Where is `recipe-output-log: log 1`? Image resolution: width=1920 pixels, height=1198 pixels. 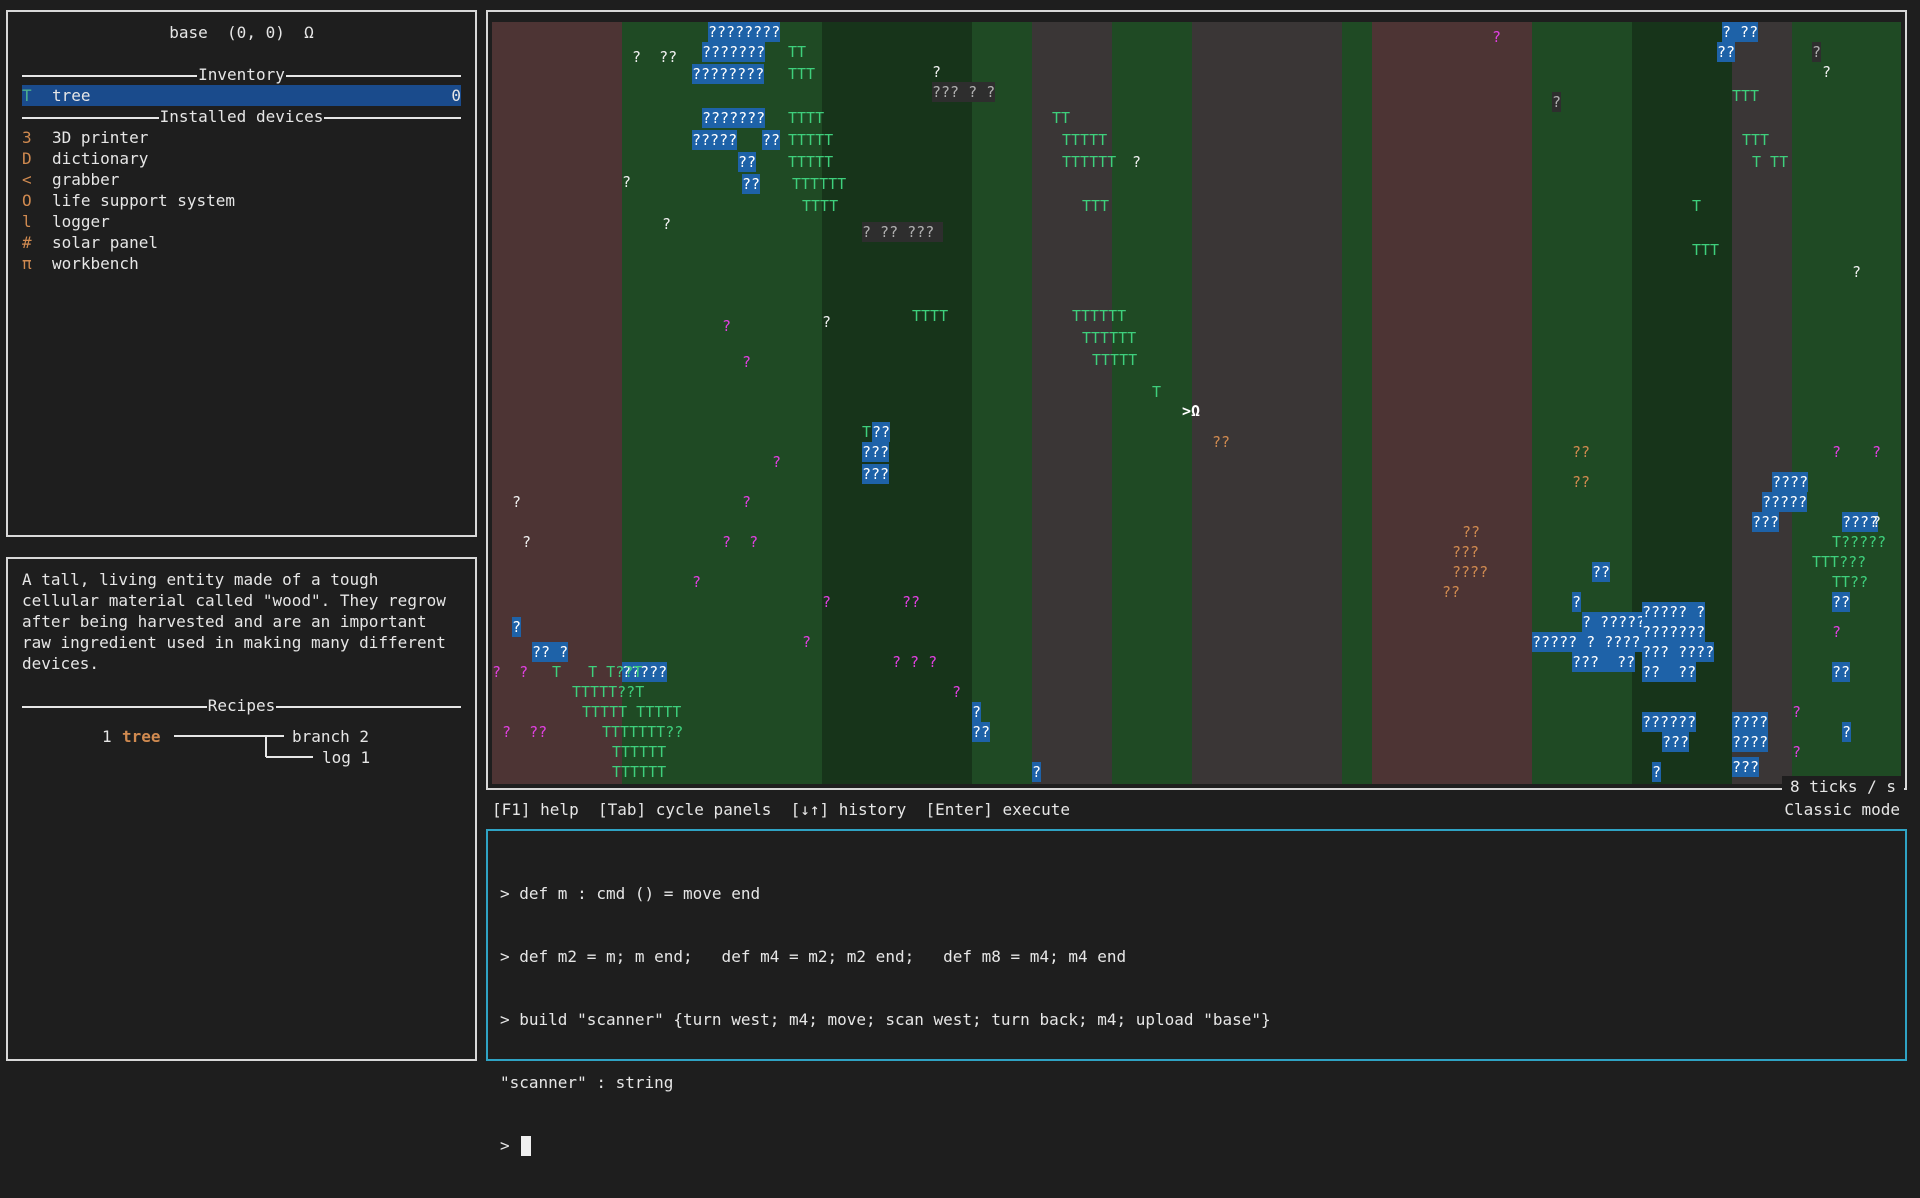
recipe-output-log: log 1 is located at coordinates (346, 757).